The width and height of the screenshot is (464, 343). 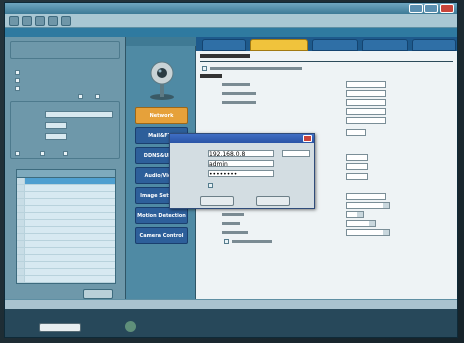 I want to click on http-port-input, so click(x=356, y=132).